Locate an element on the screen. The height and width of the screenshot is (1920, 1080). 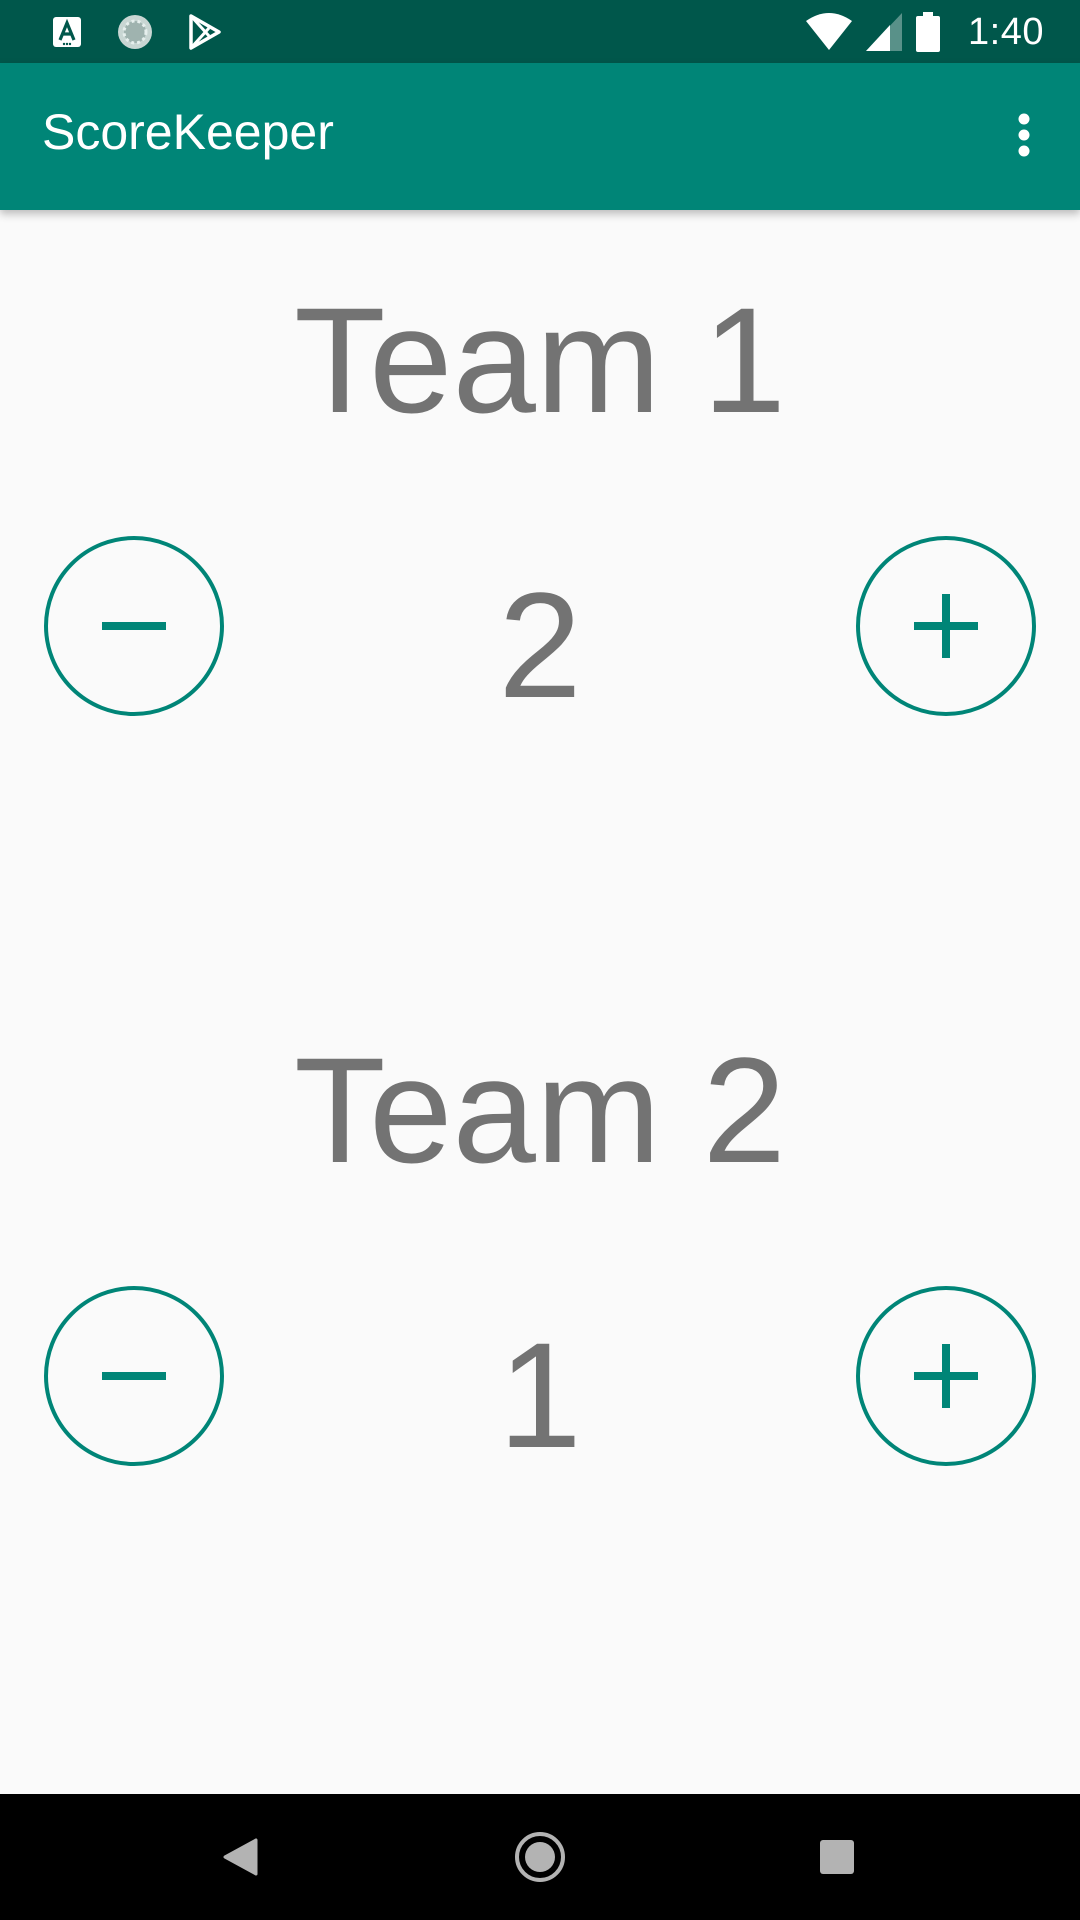
team-1-name: Team 1 is located at coordinates (540, 360).